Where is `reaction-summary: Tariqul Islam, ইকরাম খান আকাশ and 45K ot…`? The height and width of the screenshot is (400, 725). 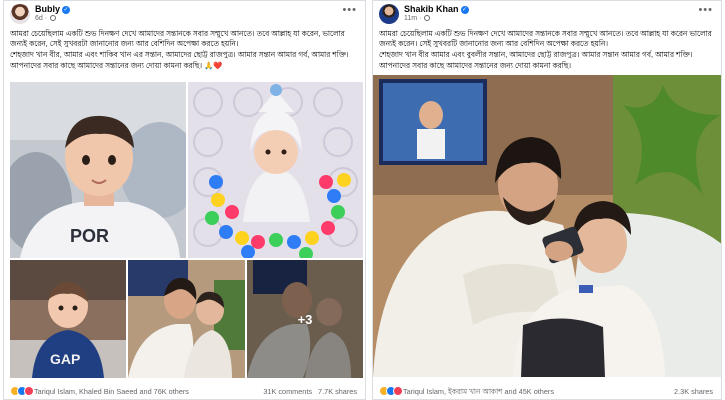 reaction-summary: Tariqul Islam, ইকরাম খান আকাশ and 45K ot… is located at coordinates (478, 393).